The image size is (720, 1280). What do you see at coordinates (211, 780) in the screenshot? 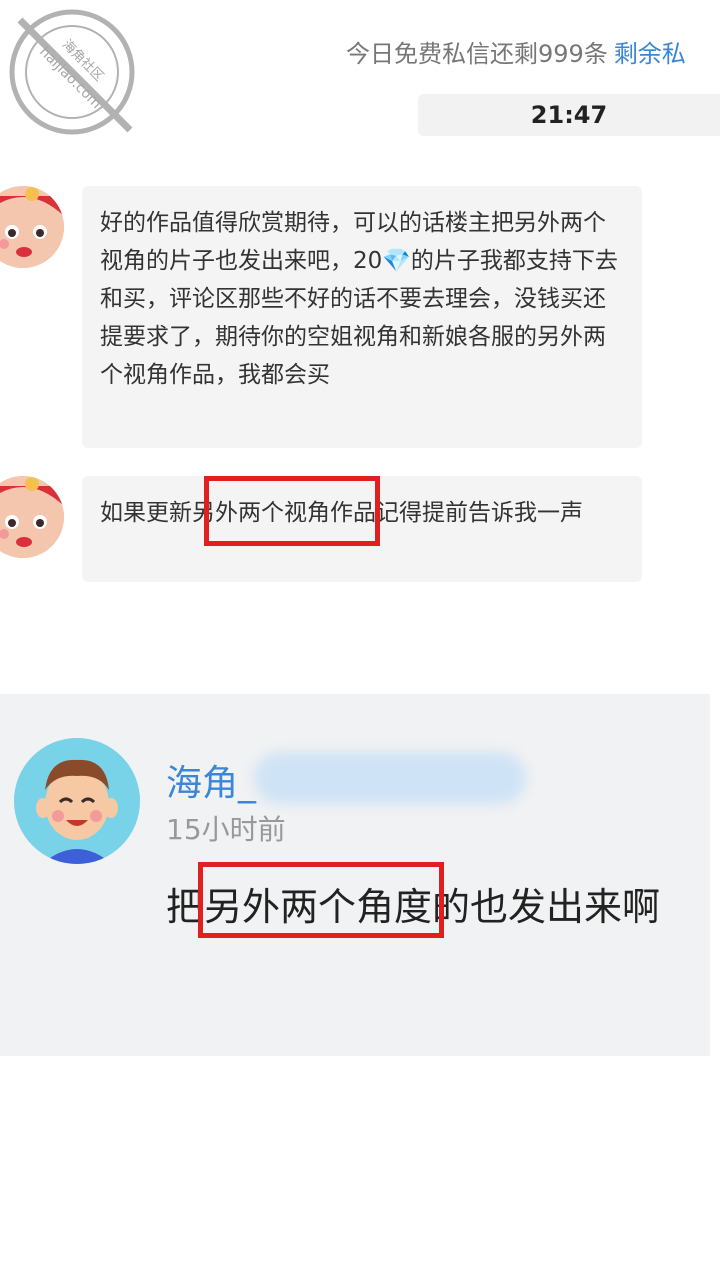
I see `commenter-username: 海角_` at bounding box center [211, 780].